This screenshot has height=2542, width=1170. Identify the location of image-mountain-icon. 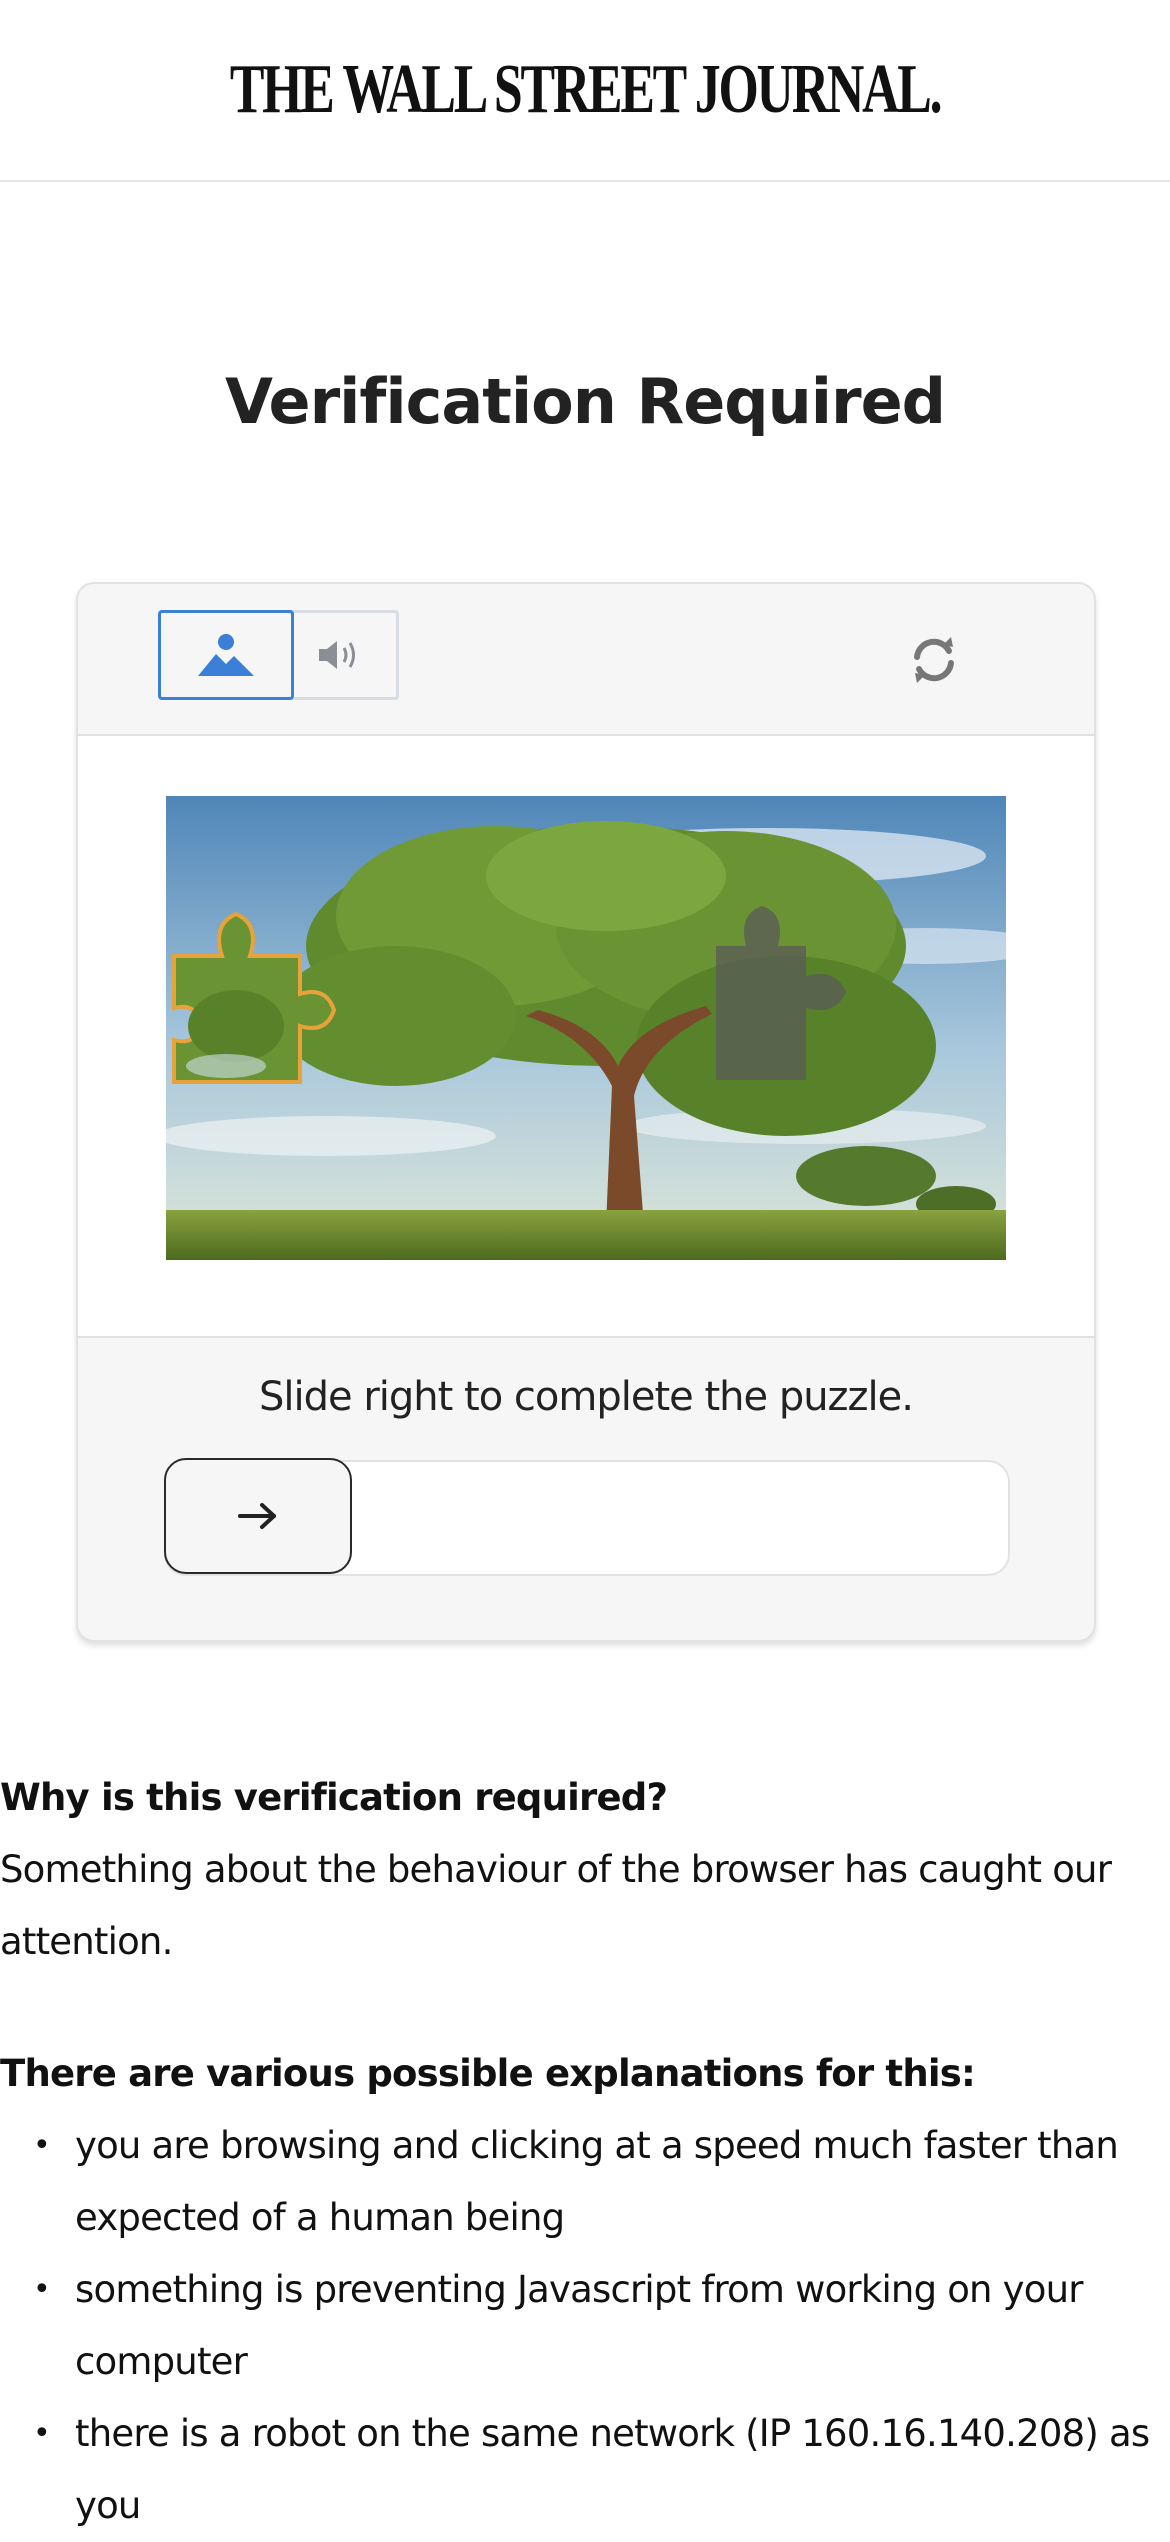
(226, 655).